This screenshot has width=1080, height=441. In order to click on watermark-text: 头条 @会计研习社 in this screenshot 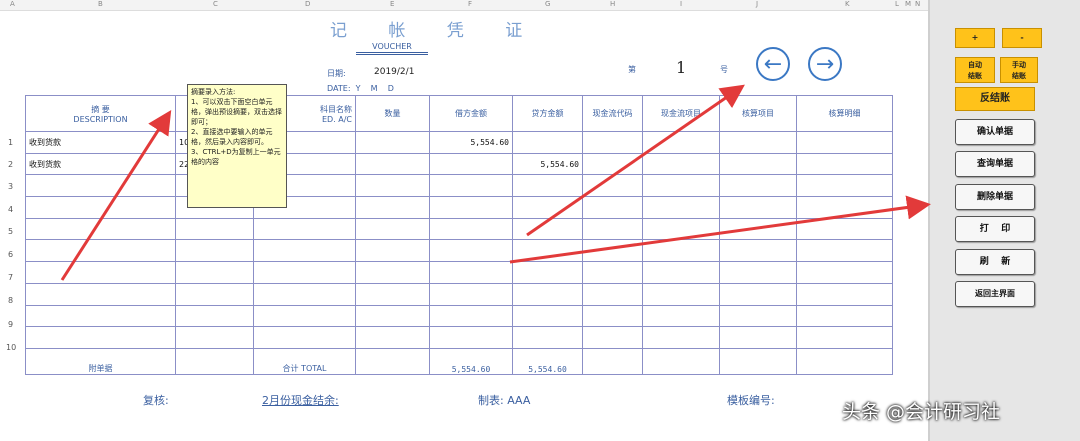, I will do `click(921, 412)`.